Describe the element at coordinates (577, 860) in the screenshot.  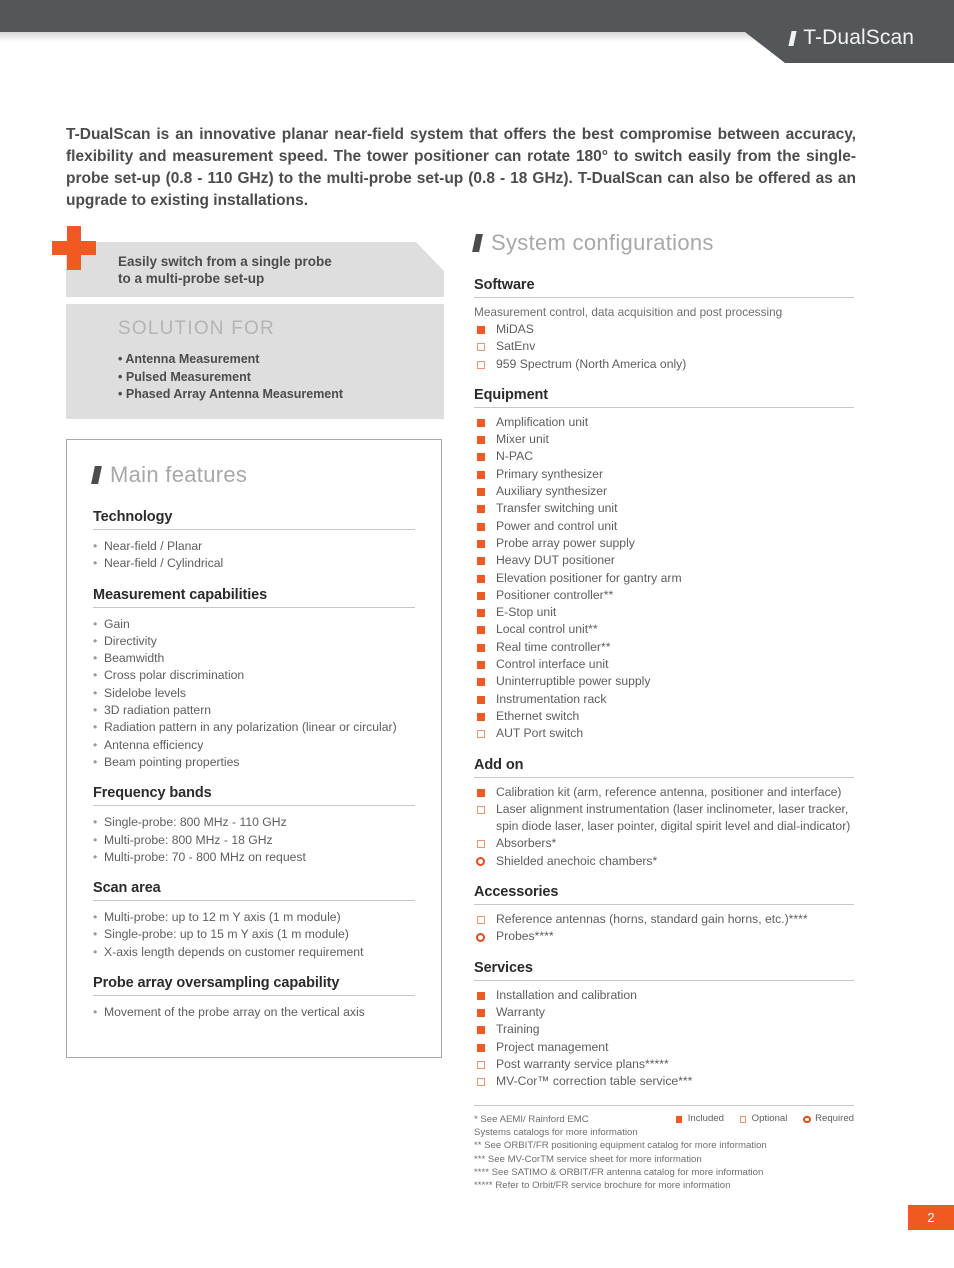
I see `list-item-label: Shielded anechoic chambers*` at that location.